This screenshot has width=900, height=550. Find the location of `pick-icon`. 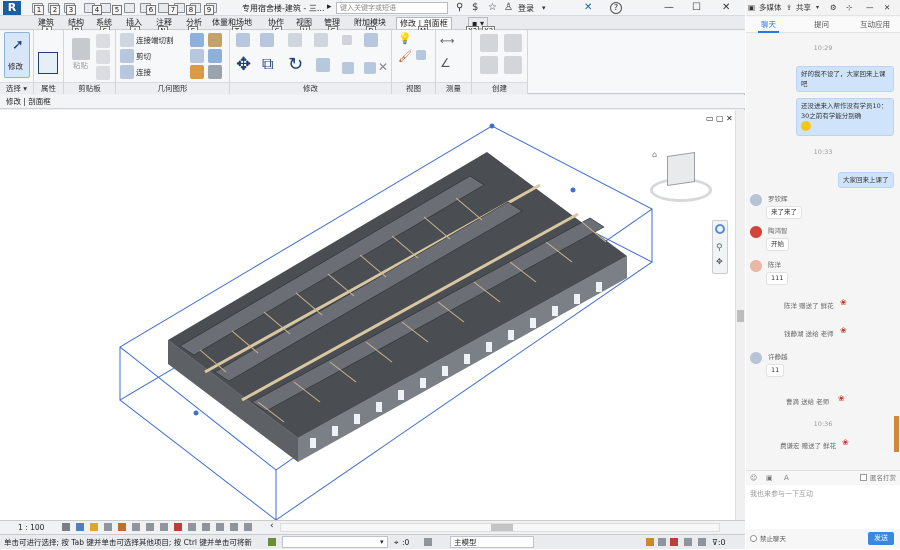

pick-icon is located at coordinates (197, 72).